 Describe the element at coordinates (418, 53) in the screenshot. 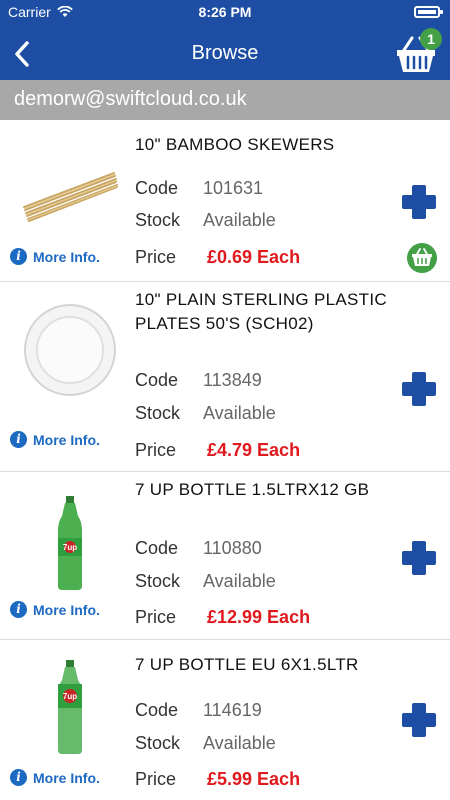

I see `basket-button: 1` at that location.